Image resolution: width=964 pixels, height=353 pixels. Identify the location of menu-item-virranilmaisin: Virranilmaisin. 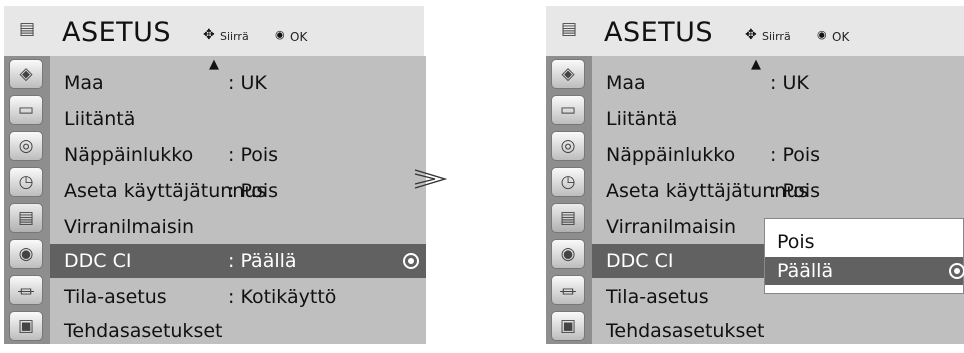
(238, 227).